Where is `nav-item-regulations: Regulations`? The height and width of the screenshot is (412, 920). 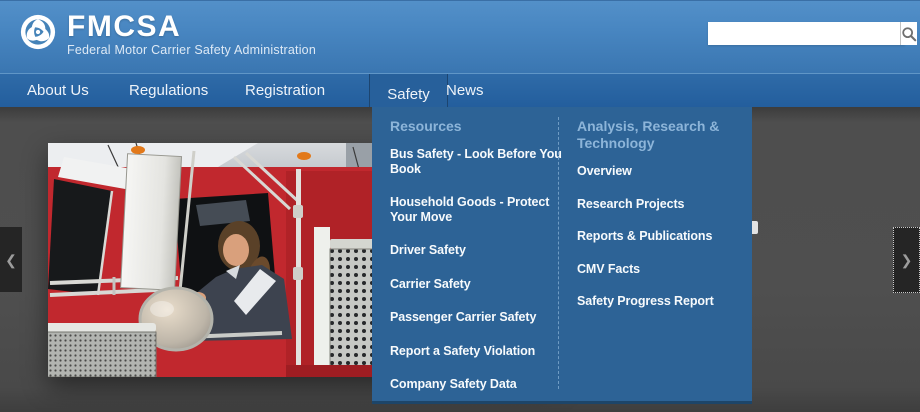 nav-item-regulations: Regulations is located at coordinates (168, 90).